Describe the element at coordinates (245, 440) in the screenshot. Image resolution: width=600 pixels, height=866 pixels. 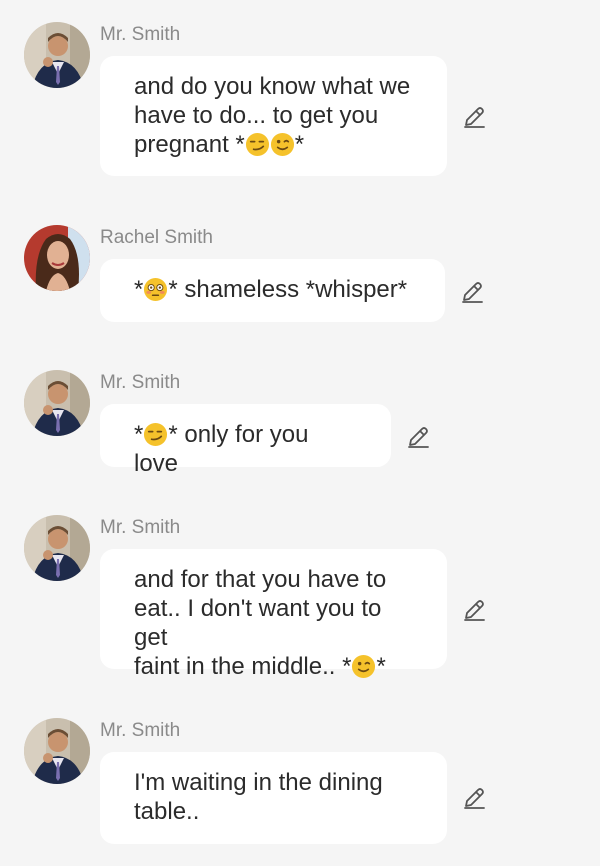
I see `message-bubble: * * only for you love` at that location.